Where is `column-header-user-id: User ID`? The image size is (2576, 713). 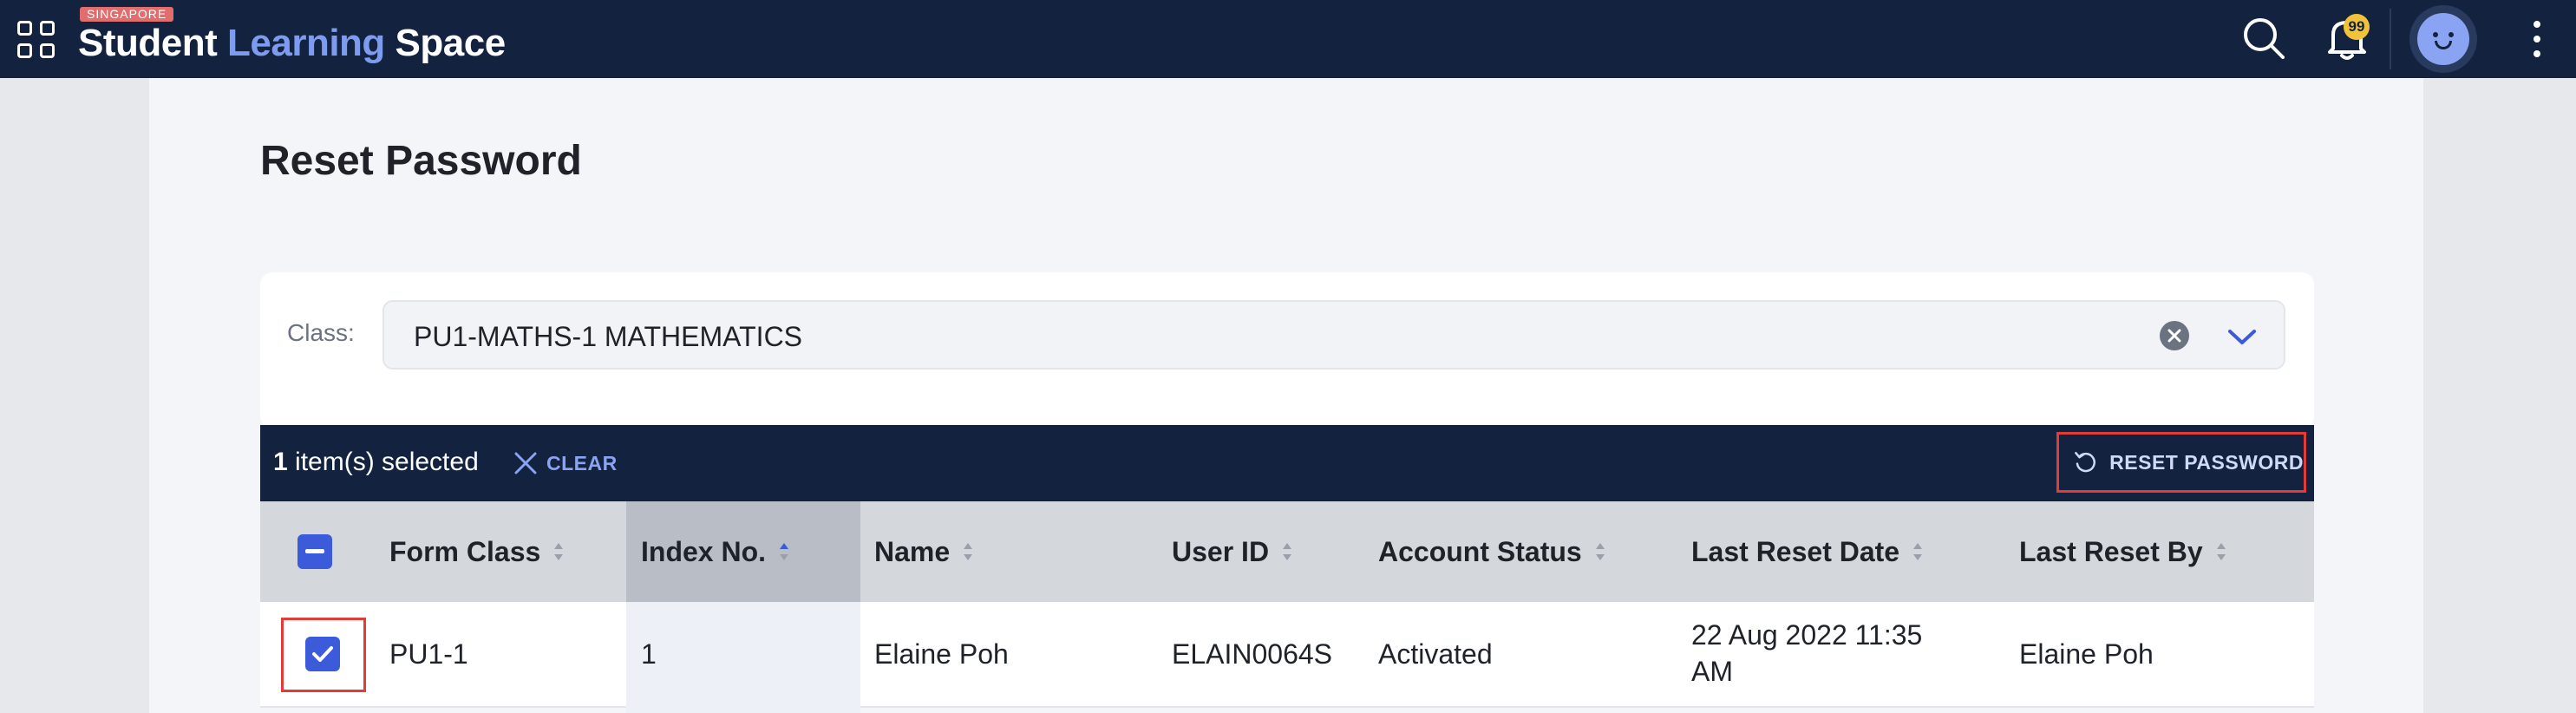 column-header-user-id: User ID is located at coordinates (1232, 551).